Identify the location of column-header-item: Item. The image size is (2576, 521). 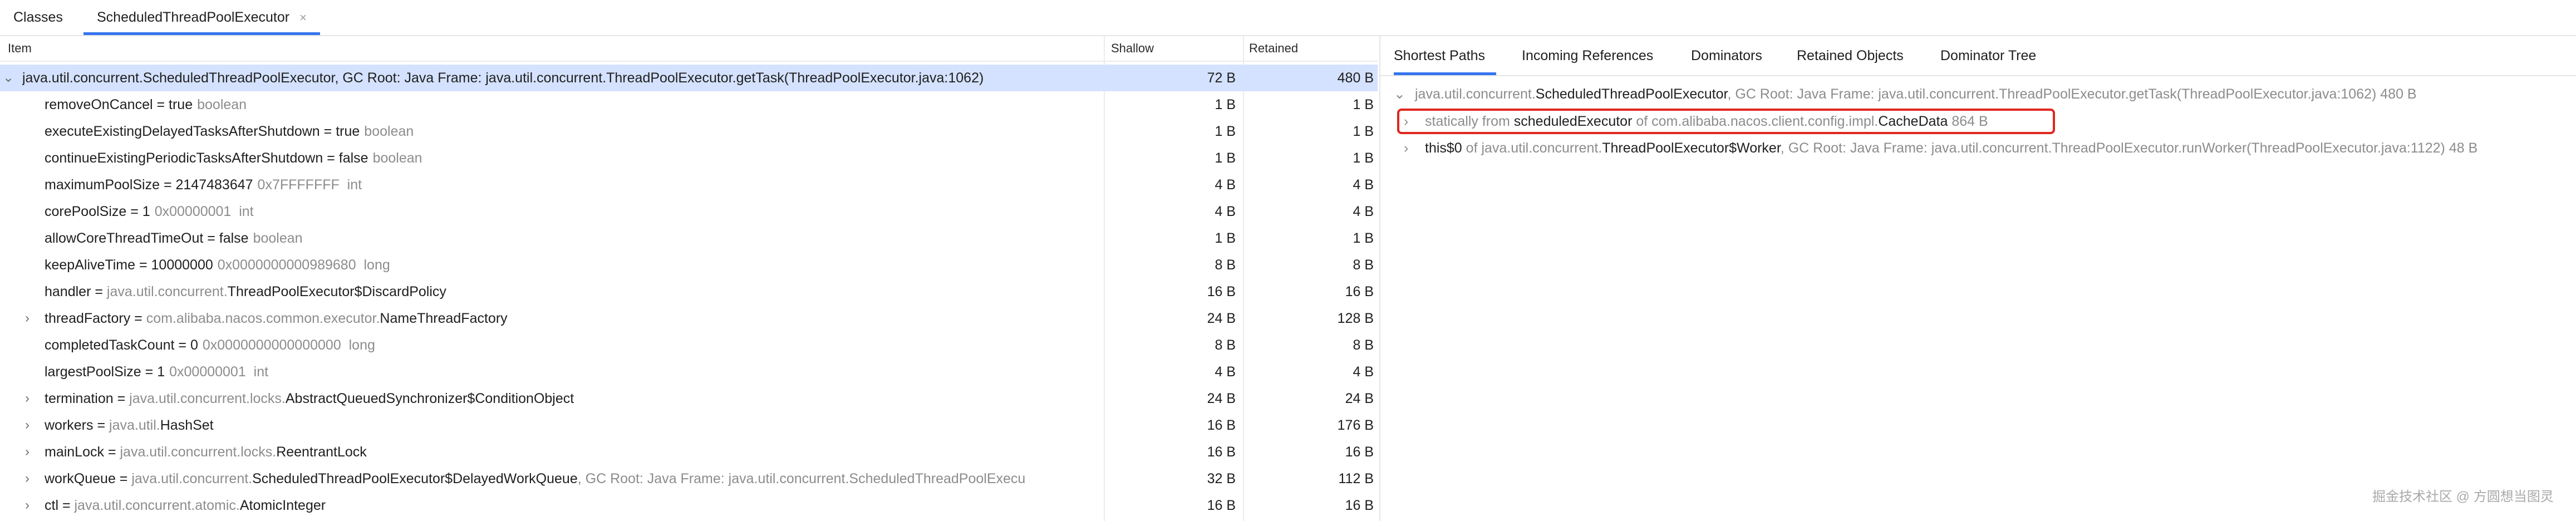
(20, 48).